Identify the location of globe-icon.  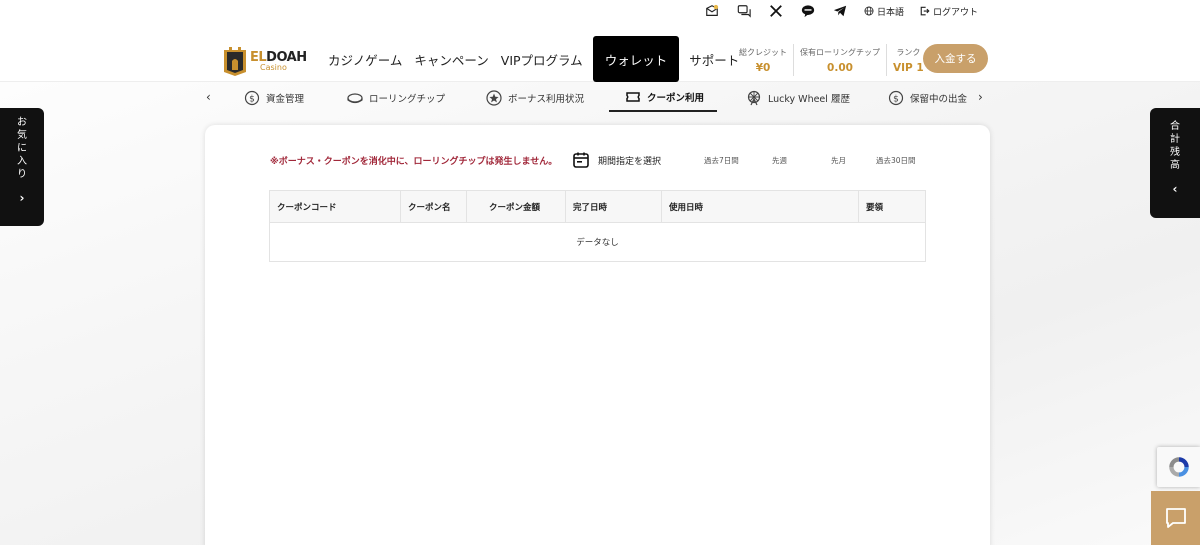
(869, 11).